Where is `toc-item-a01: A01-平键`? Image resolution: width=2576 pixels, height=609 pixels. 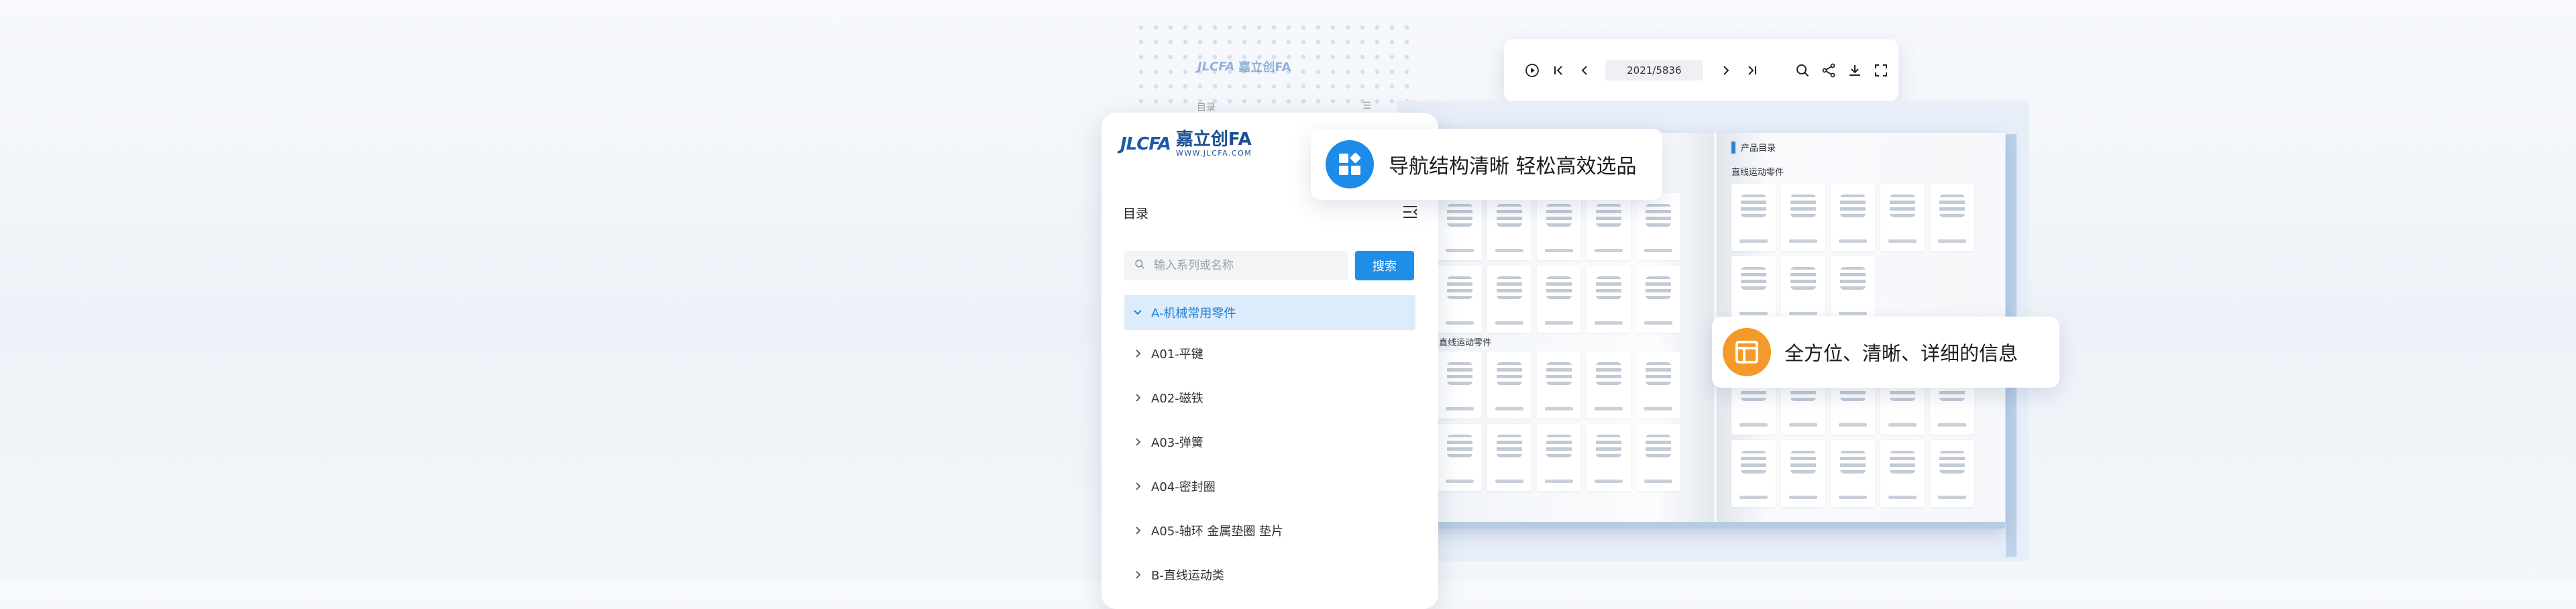
toc-item-a01: A01-平键 is located at coordinates (1269, 353).